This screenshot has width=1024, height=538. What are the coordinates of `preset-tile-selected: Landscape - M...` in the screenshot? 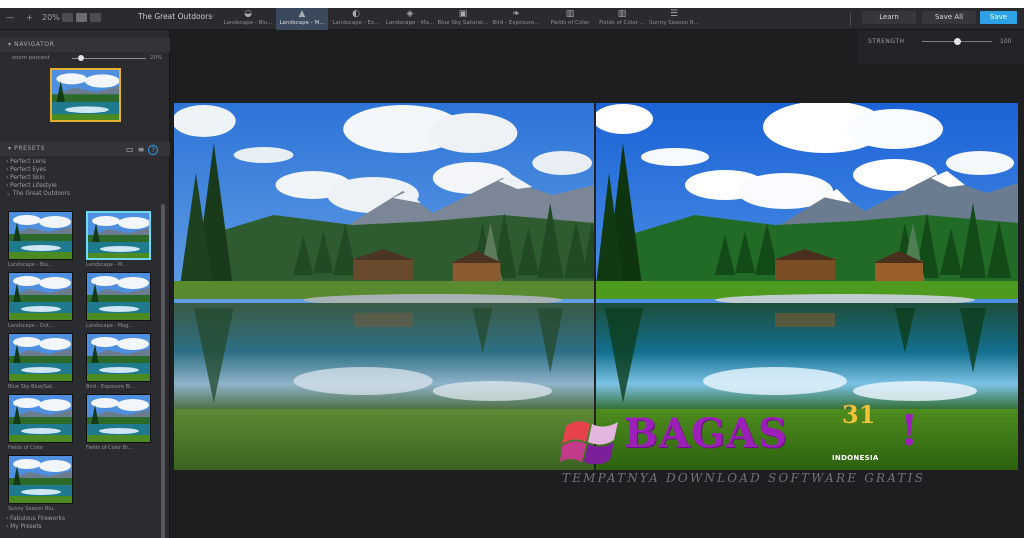 It's located at (118, 239).